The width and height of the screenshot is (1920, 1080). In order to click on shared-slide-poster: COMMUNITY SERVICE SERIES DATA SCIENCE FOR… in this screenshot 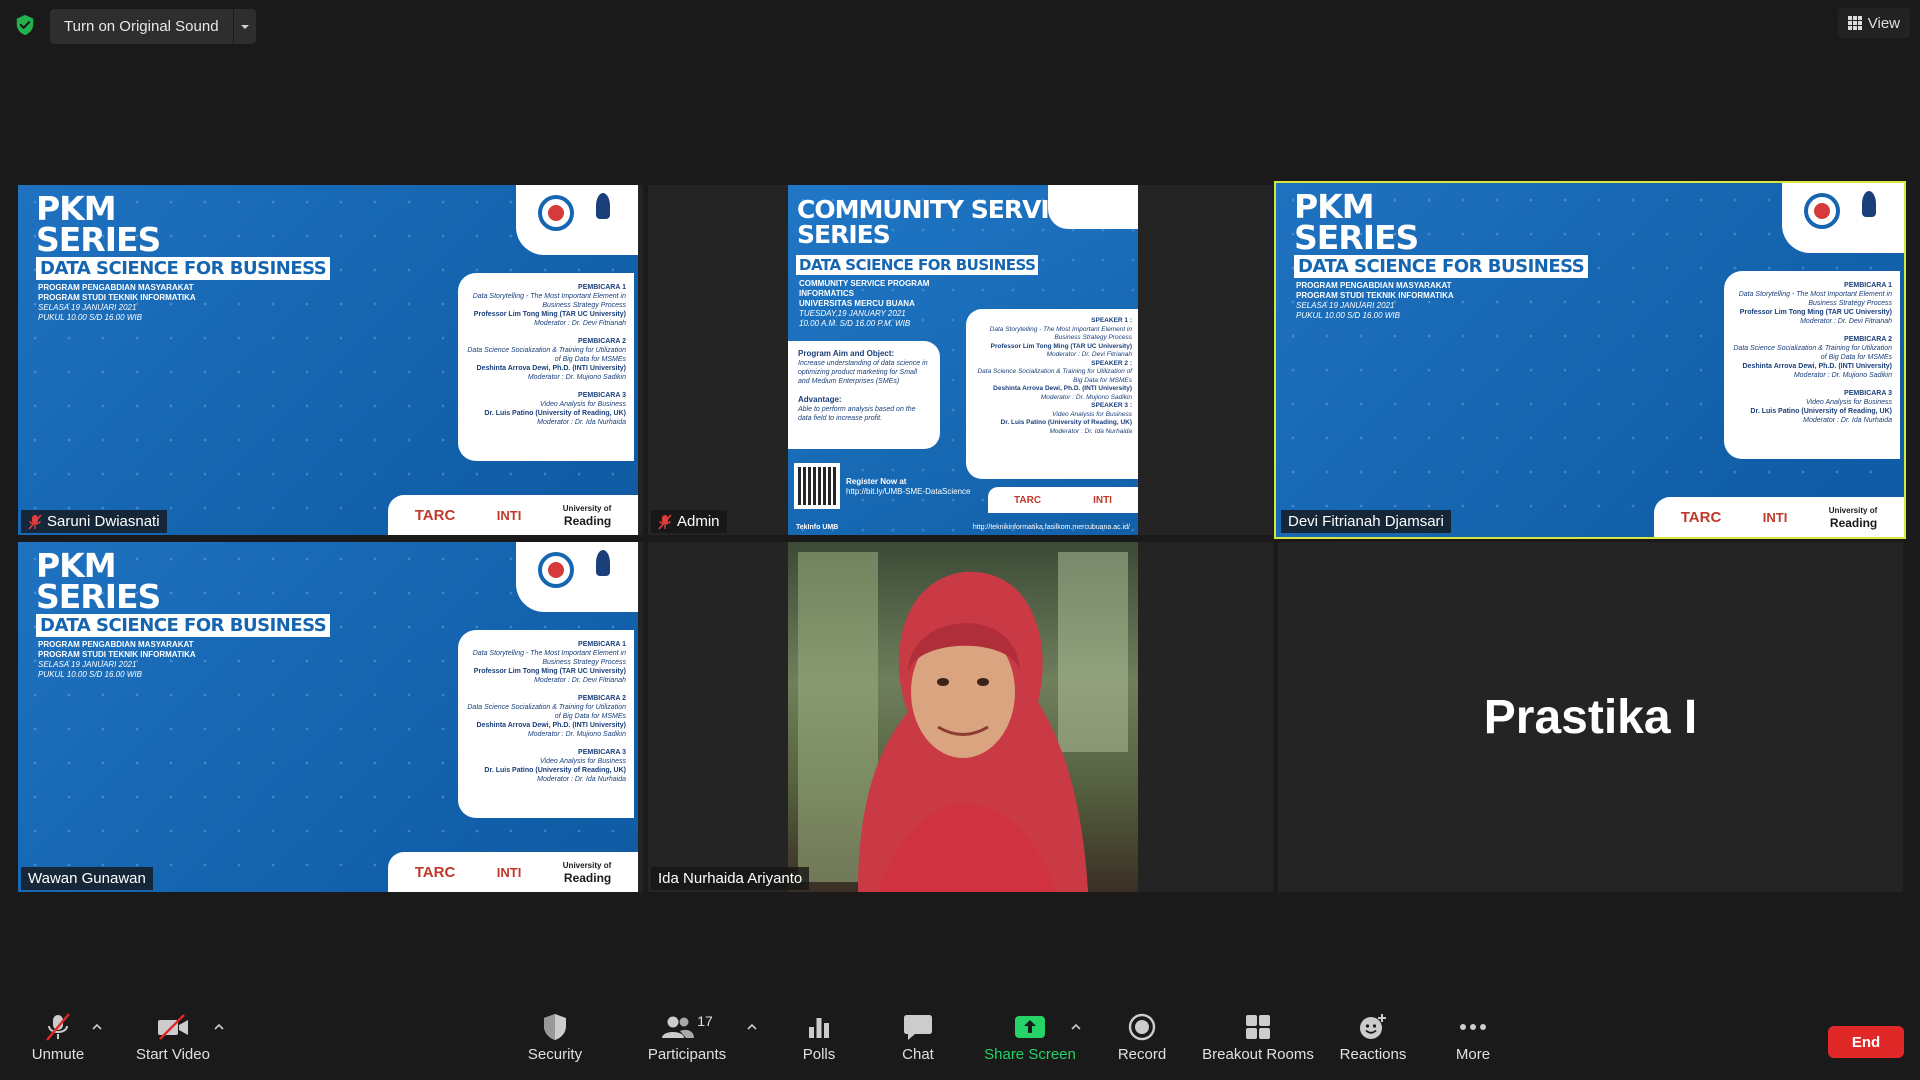, I will do `click(963, 360)`.